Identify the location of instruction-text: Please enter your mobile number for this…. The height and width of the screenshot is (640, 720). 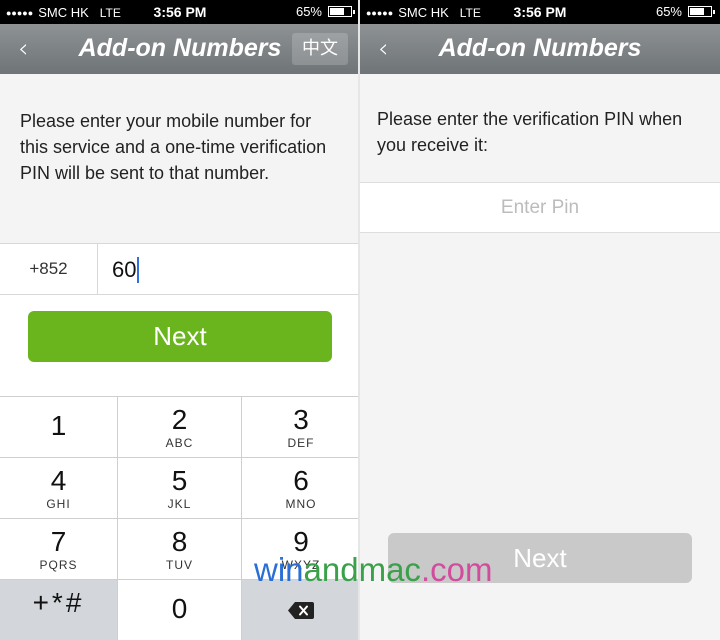
(173, 147).